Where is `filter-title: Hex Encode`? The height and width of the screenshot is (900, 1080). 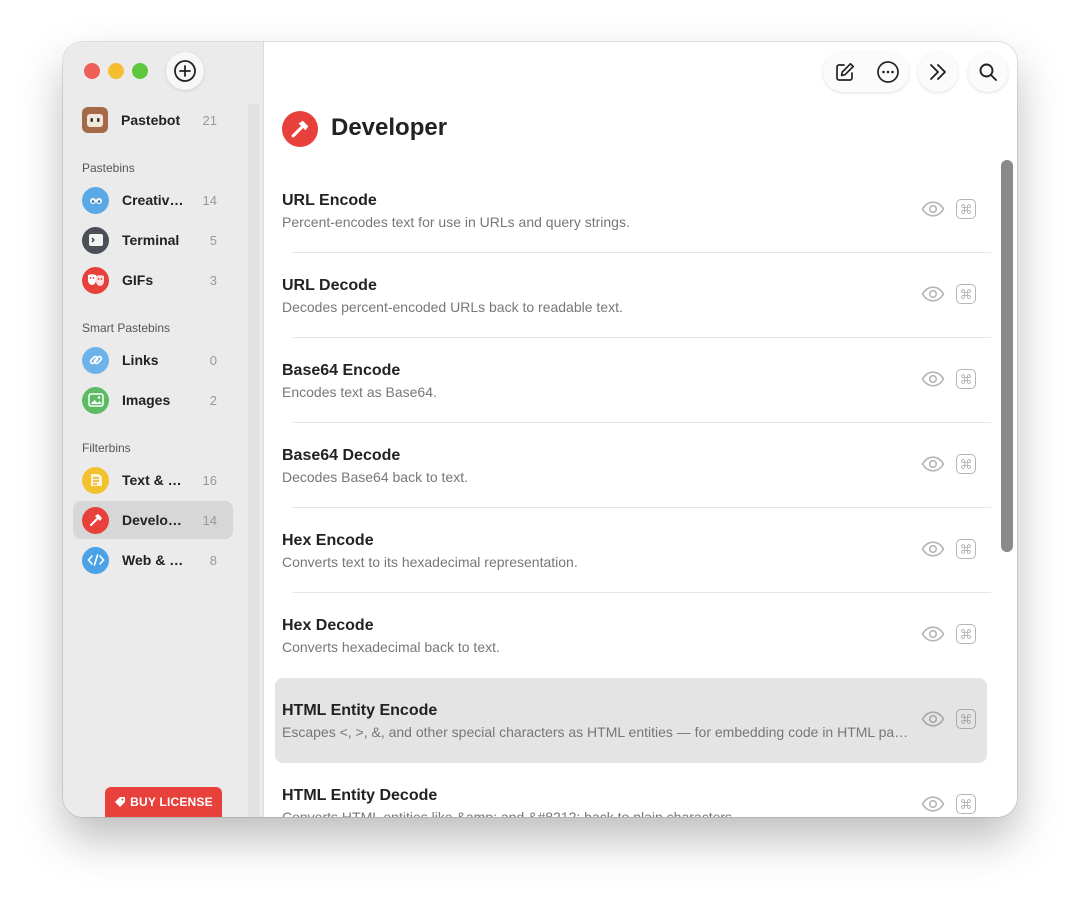
filter-title: Hex Encode is located at coordinates (328, 540).